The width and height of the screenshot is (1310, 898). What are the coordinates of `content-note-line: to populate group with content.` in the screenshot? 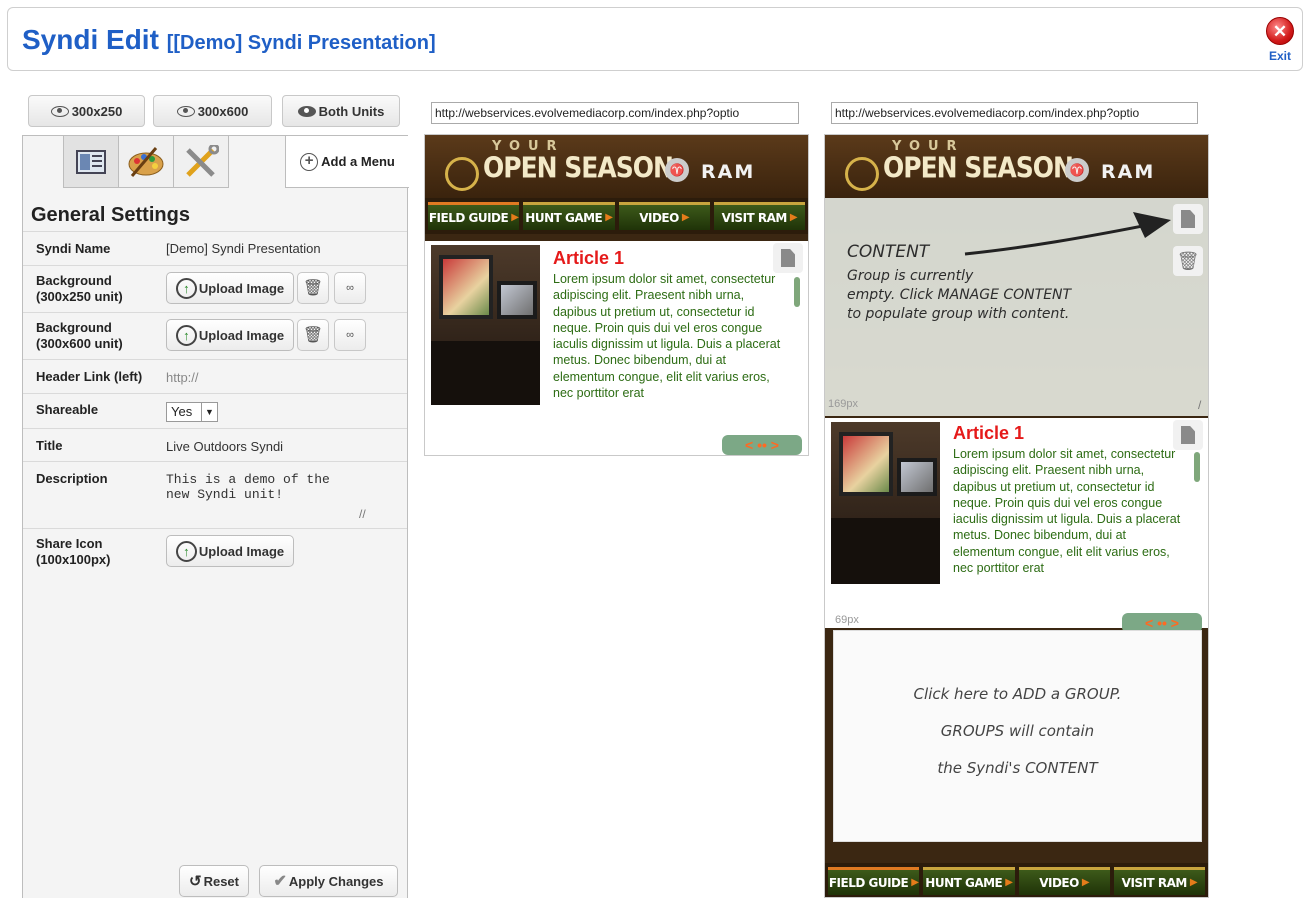 It's located at (958, 314).